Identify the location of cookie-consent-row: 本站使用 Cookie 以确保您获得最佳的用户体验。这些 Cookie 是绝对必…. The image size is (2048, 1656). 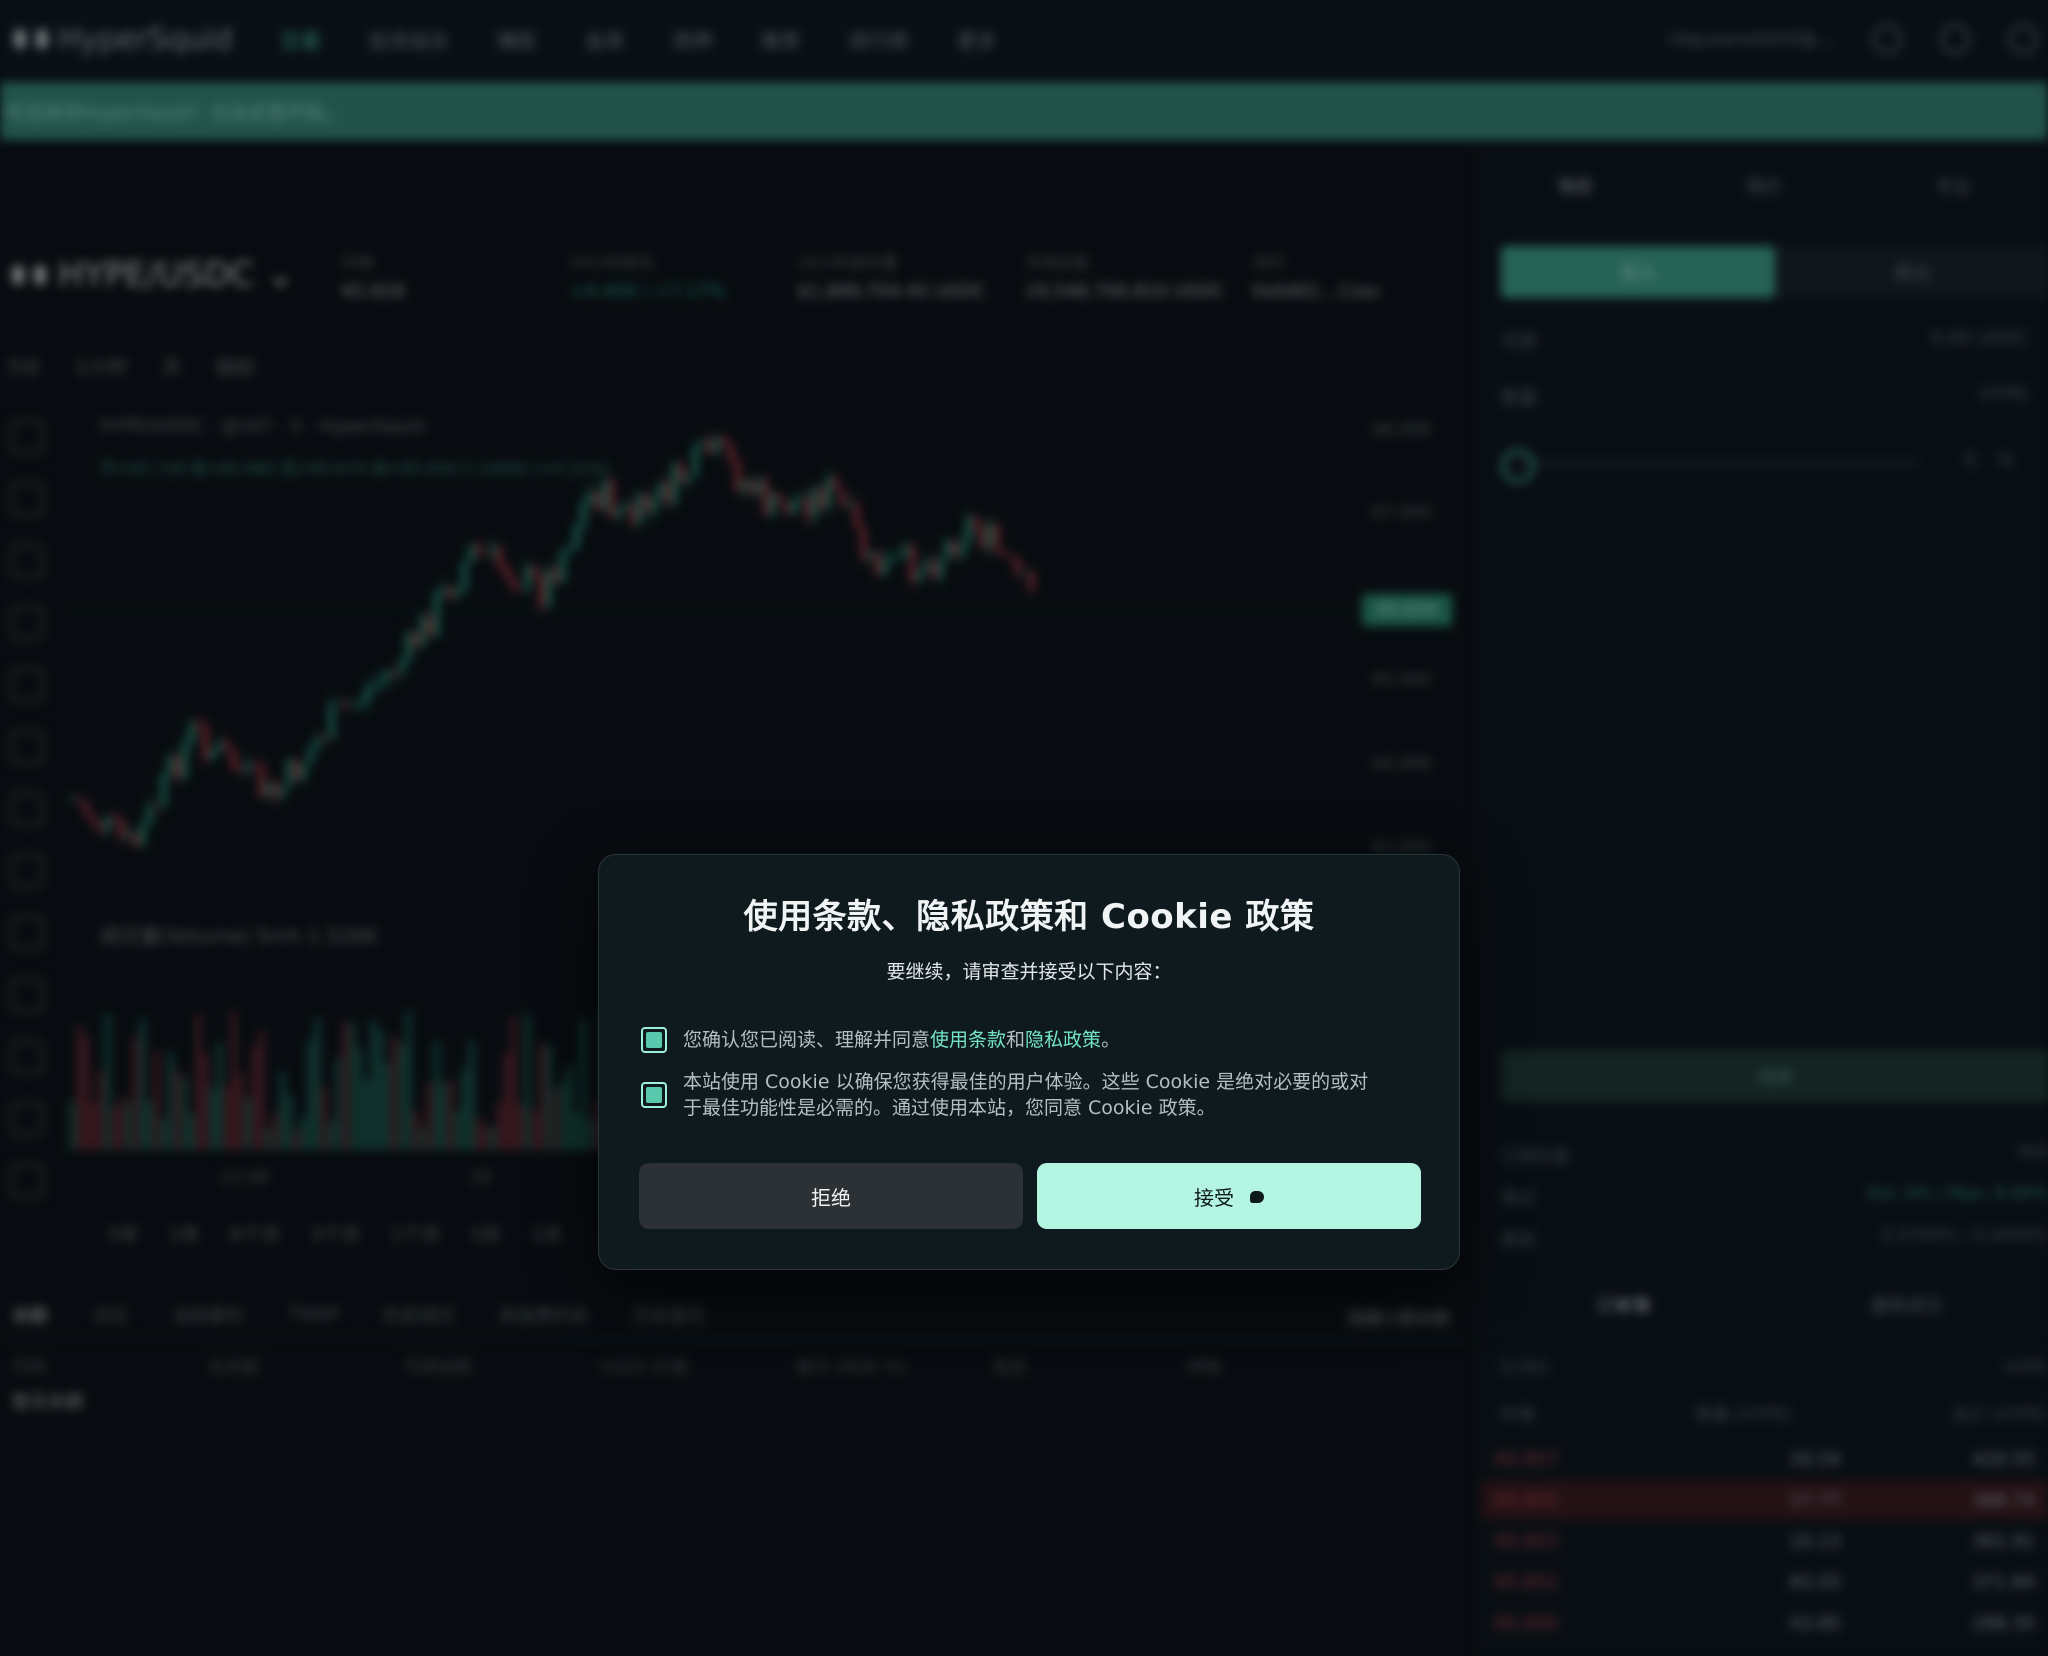
(1004, 1095).